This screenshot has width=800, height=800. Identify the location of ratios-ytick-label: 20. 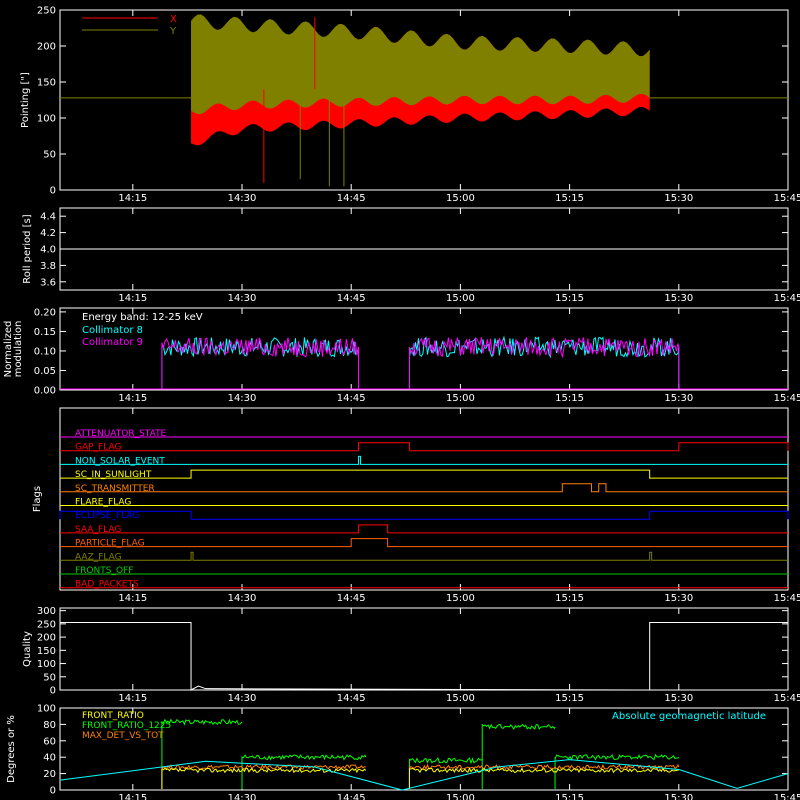
(49, 774).